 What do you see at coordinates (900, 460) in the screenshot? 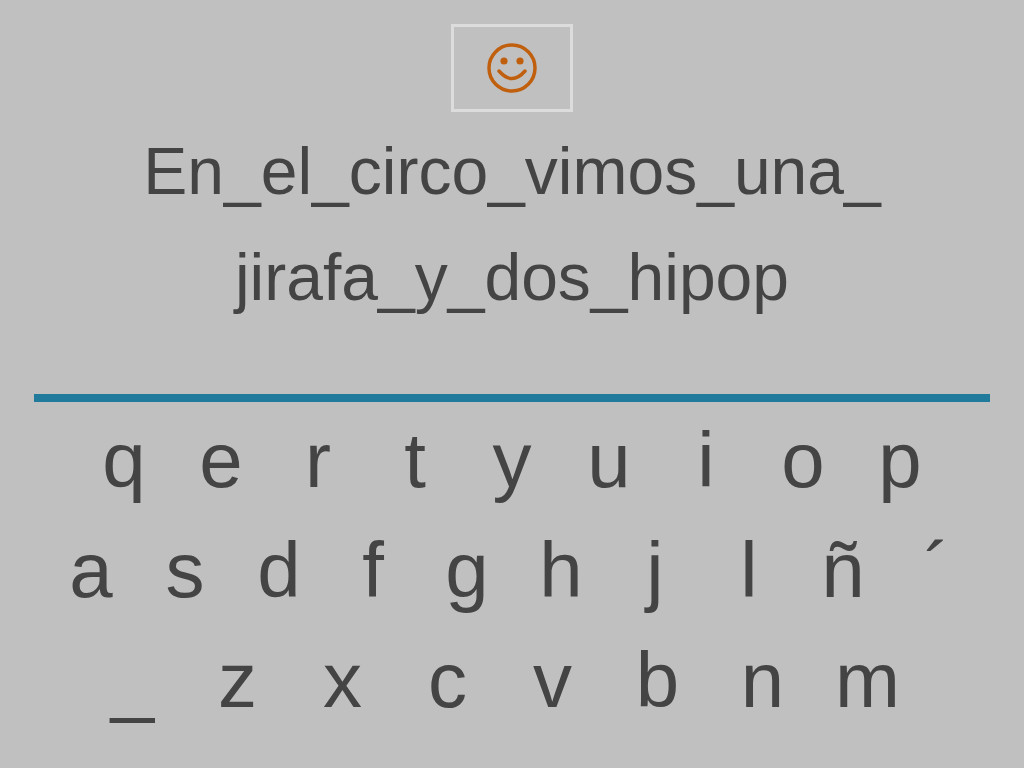
I see `letter-key: p` at bounding box center [900, 460].